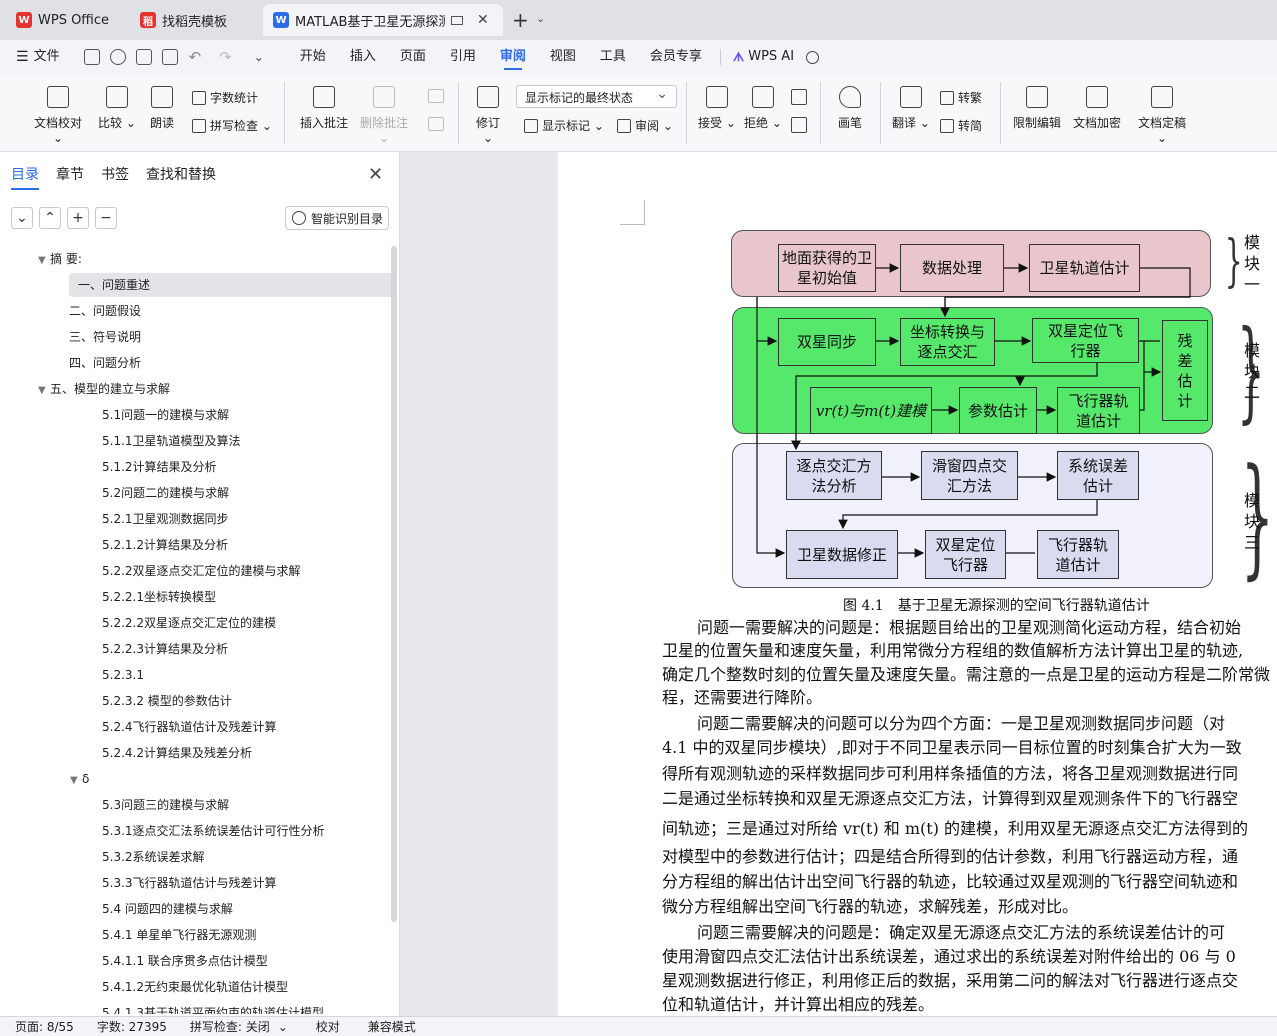  I want to click on paragraph-line: 星观测数据进行修正，利用修正后的数据，采用第二问的解法对飞行器进行逐点交, so click(950, 980).